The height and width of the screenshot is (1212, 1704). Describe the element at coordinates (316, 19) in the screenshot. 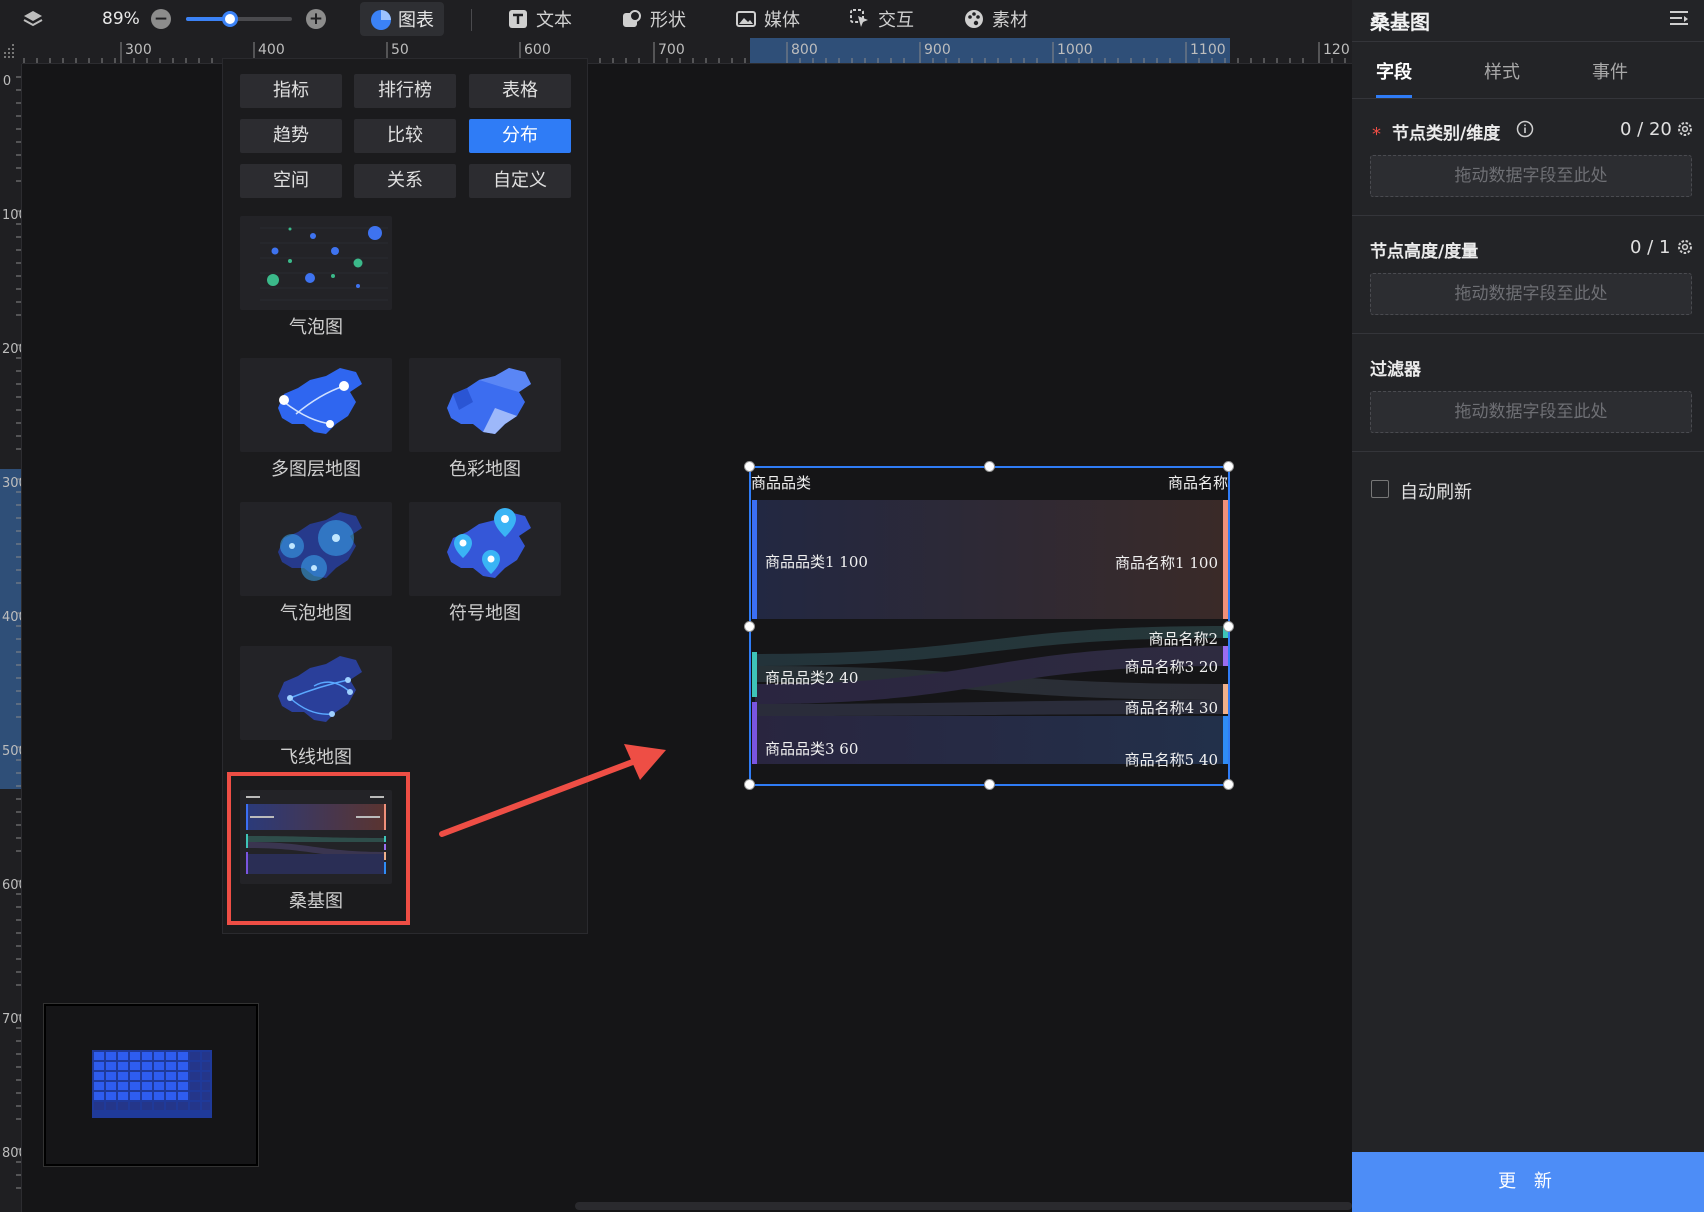

I see `zoom-in-button: +` at that location.